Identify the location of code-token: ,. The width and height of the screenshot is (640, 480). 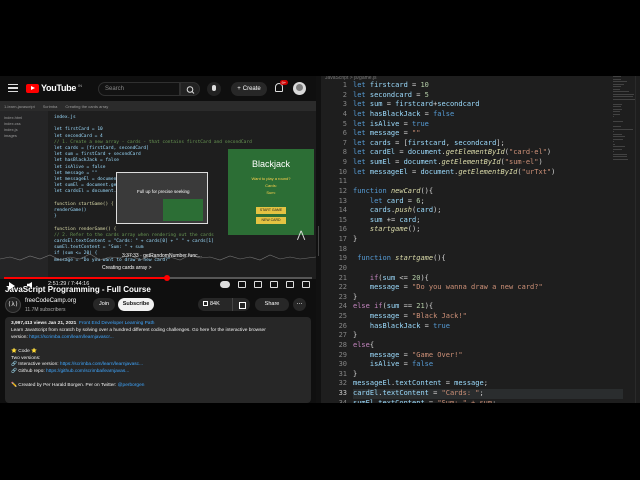
(450, 142).